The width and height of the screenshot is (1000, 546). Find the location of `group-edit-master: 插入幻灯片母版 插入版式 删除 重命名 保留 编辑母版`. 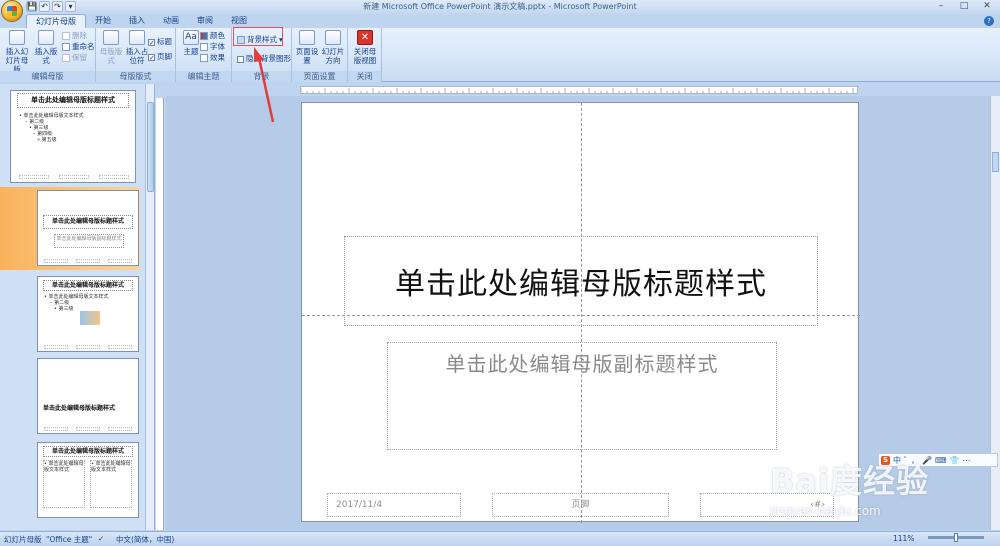

group-edit-master: 插入幻灯片母版 插入版式 删除 重命名 保留 编辑母版 is located at coordinates (48, 55).